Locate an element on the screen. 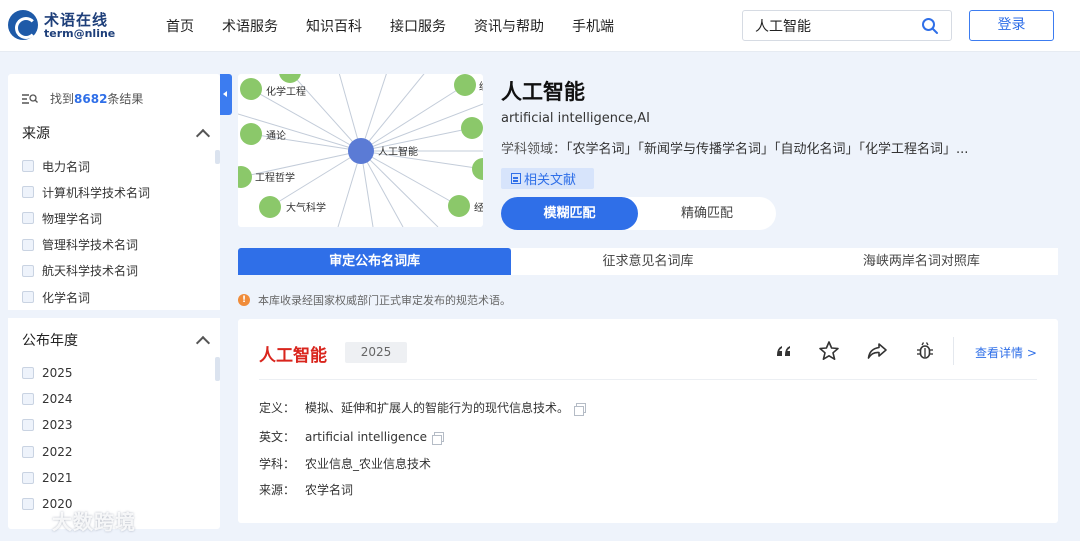 The width and height of the screenshot is (1080, 541). source-item: 管理科学技术名词 is located at coordinates (86, 245).